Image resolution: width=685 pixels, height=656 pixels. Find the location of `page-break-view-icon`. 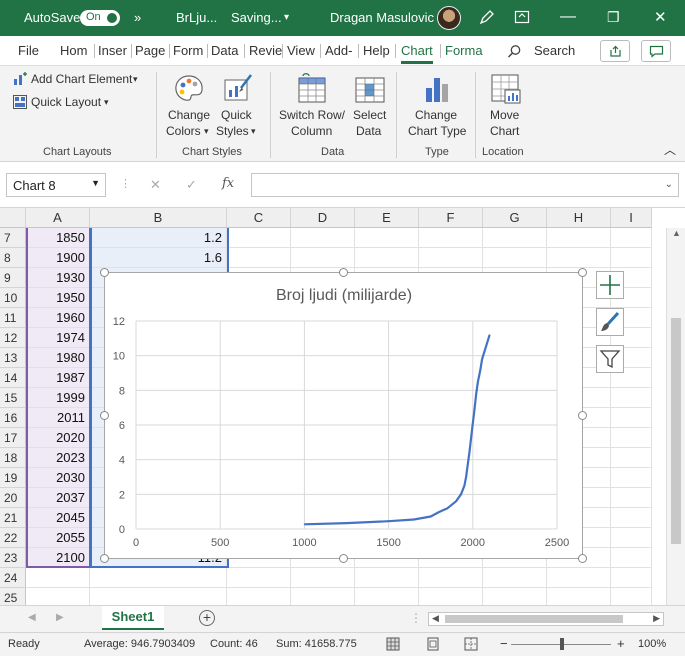

page-break-view-icon is located at coordinates (471, 644).